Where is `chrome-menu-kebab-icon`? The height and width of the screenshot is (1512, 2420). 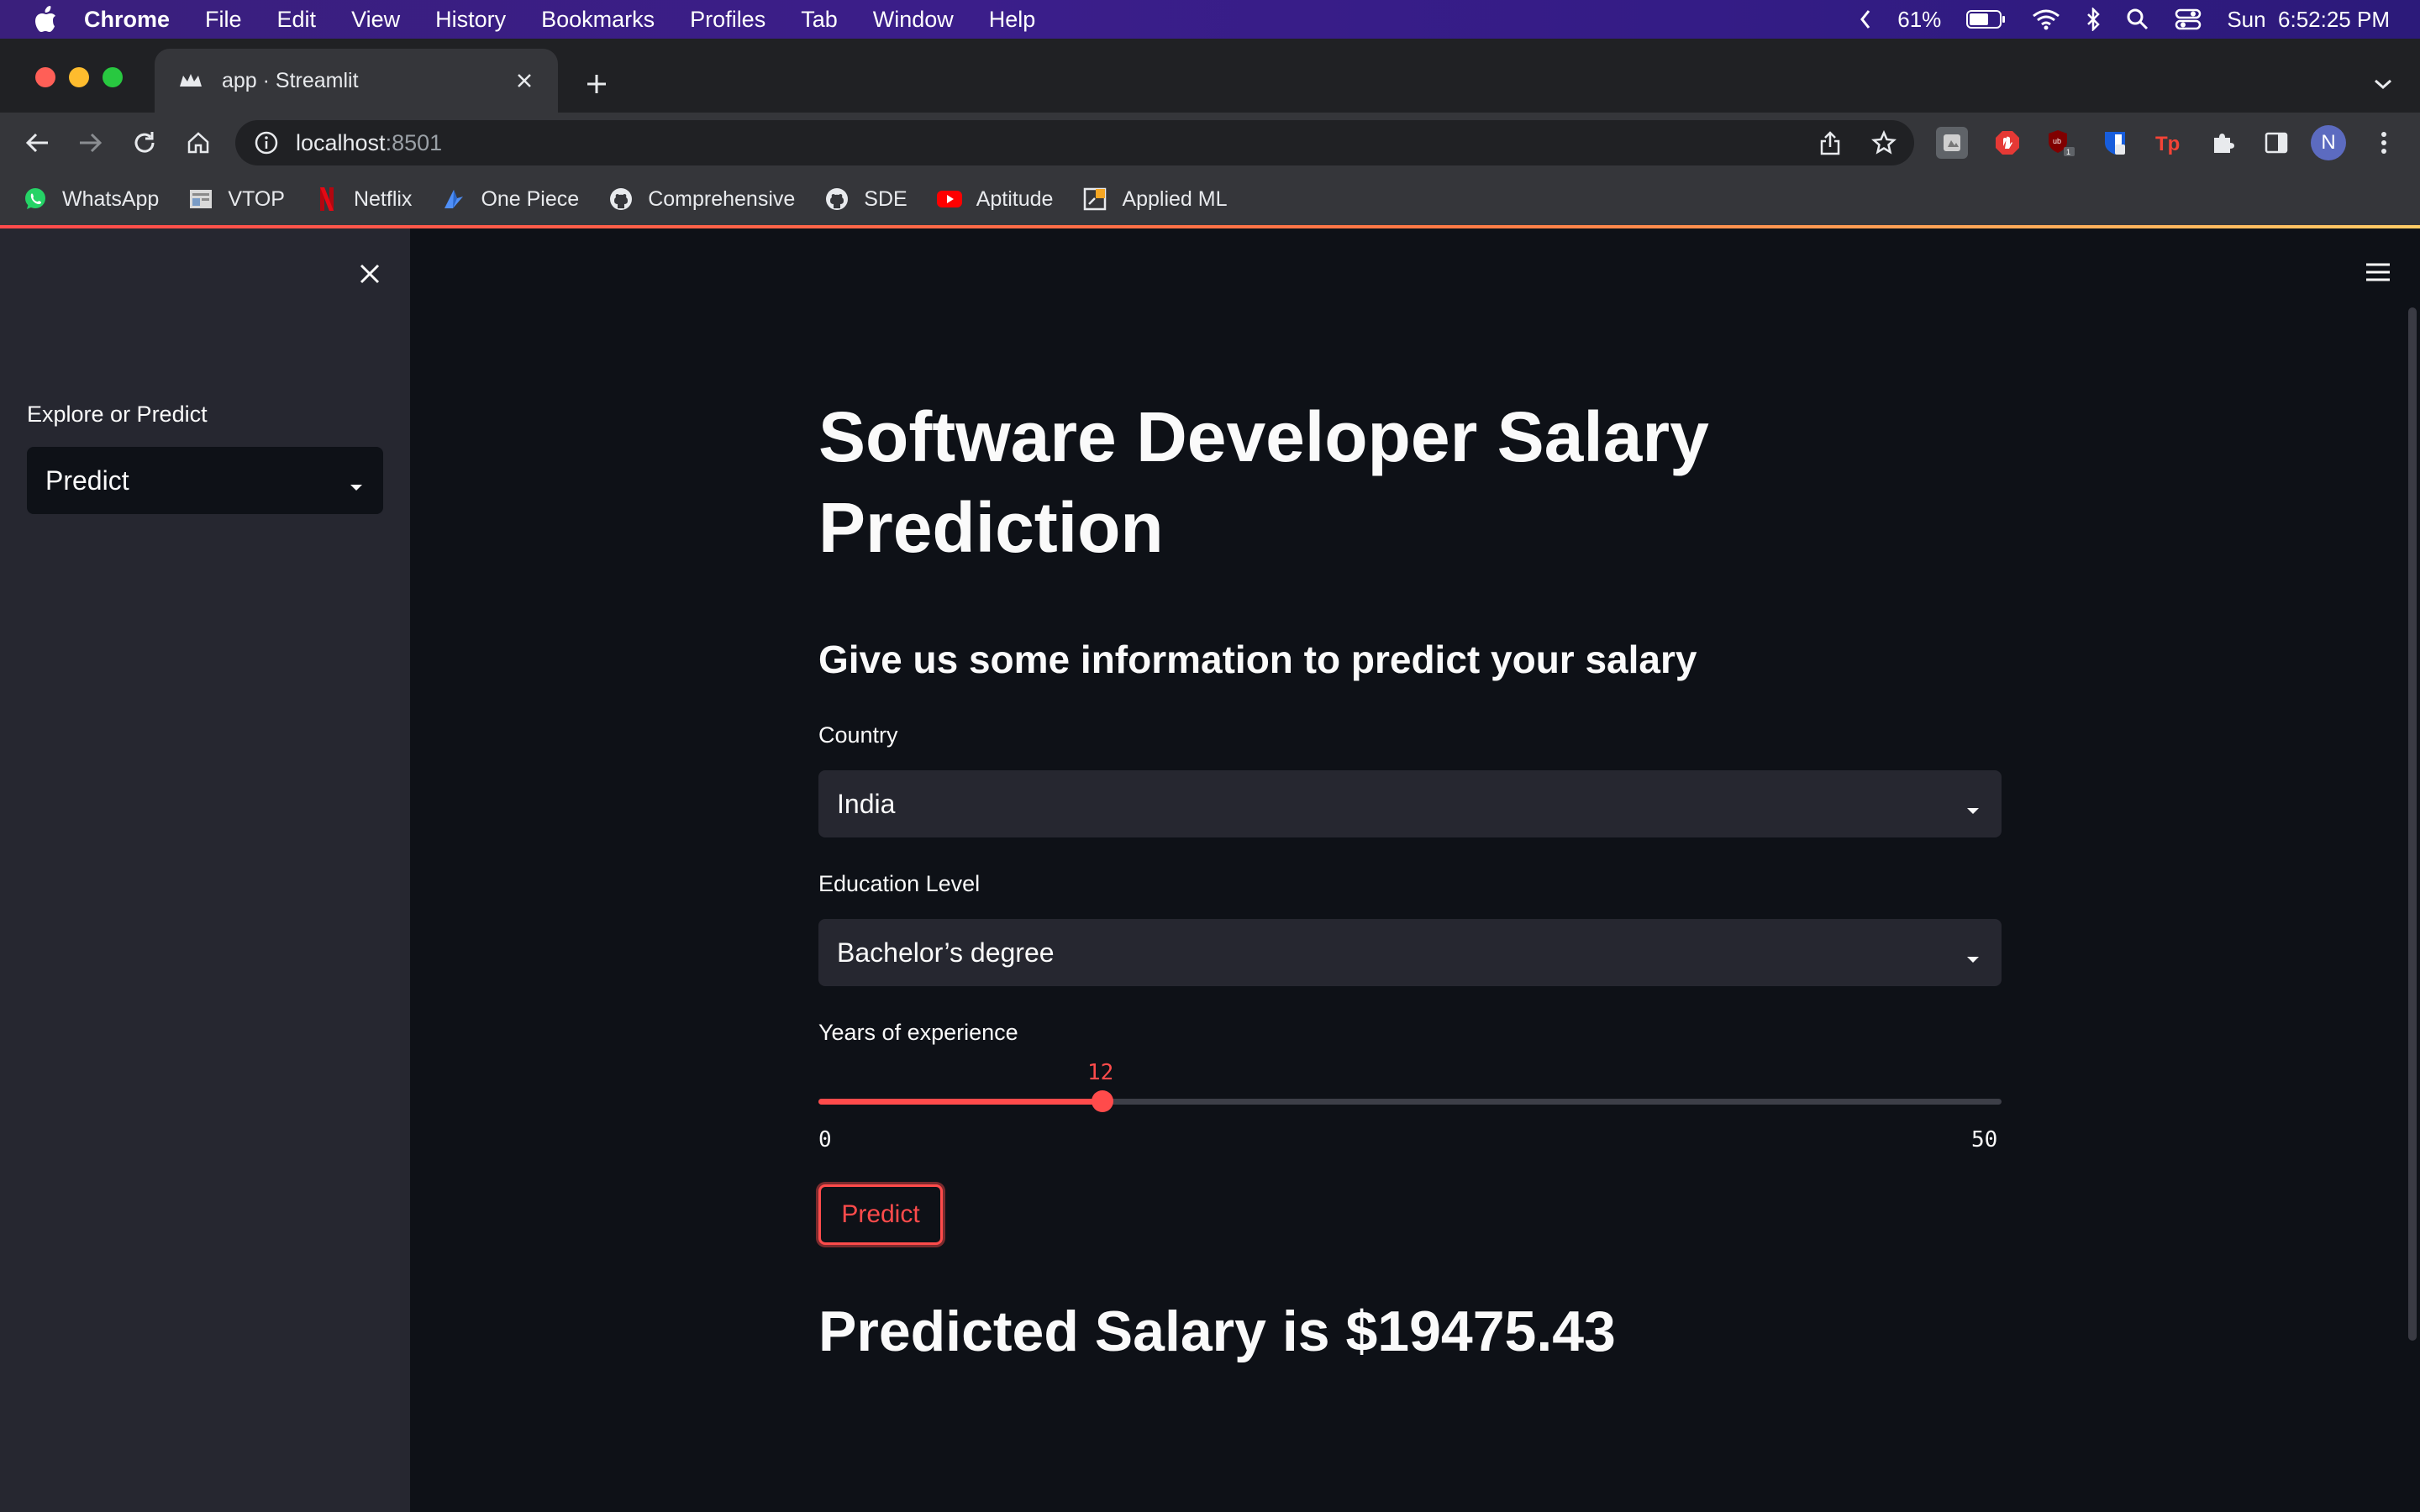
chrome-menu-kebab-icon is located at coordinates (2384, 143).